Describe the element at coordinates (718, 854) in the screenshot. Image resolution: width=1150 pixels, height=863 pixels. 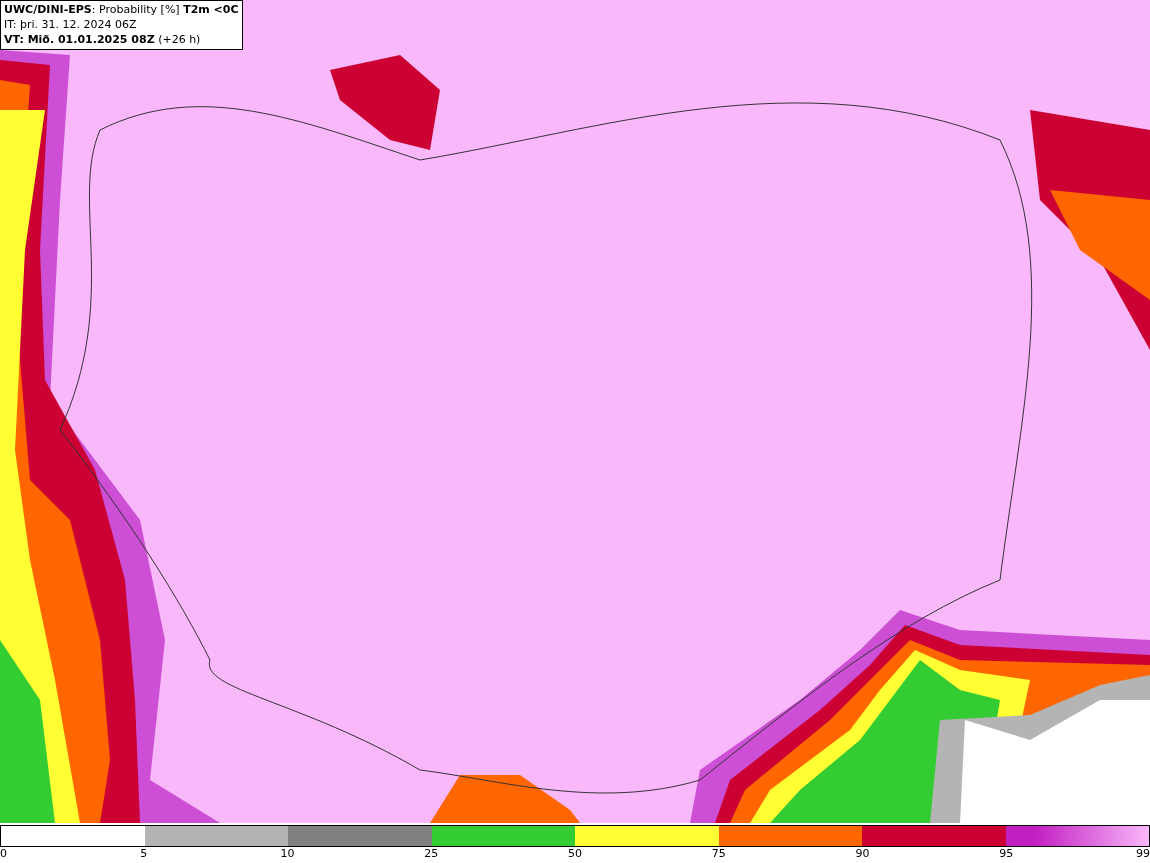
I see `scale-label: 75` at that location.